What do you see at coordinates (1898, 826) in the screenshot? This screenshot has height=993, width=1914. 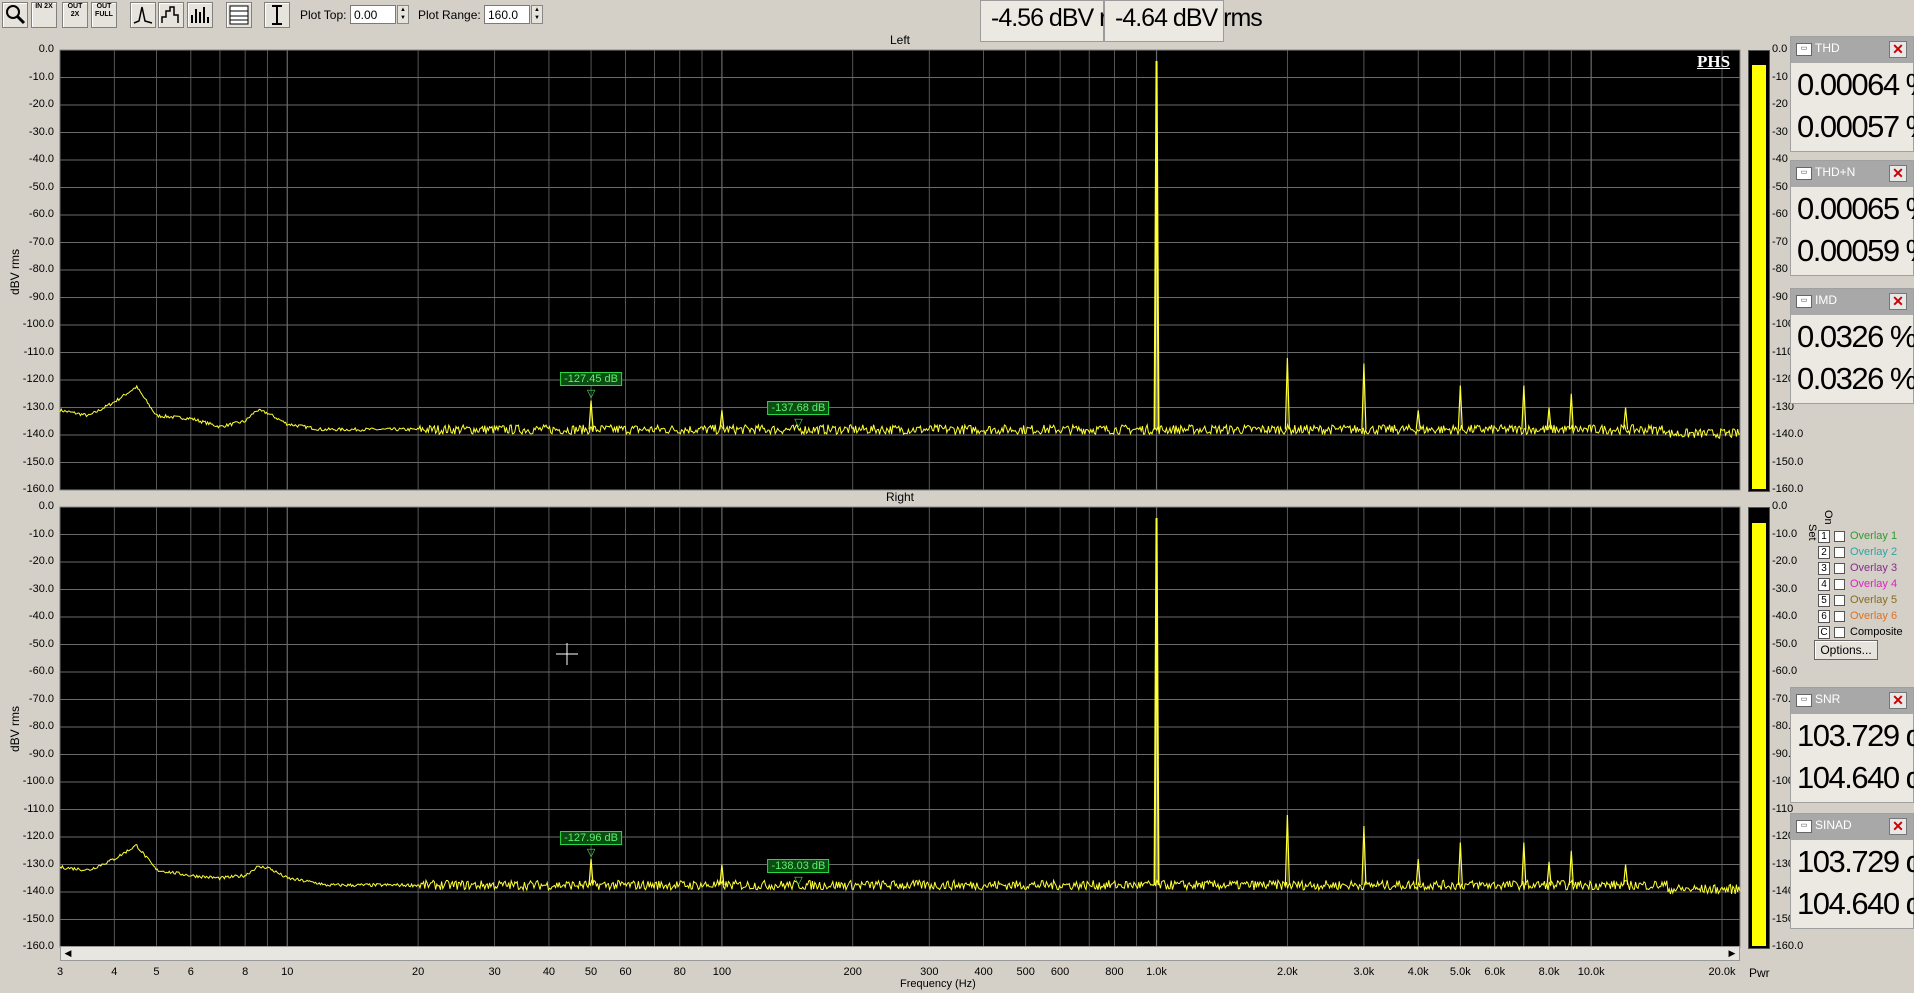 I see `sinad-close-icon: ✕` at bounding box center [1898, 826].